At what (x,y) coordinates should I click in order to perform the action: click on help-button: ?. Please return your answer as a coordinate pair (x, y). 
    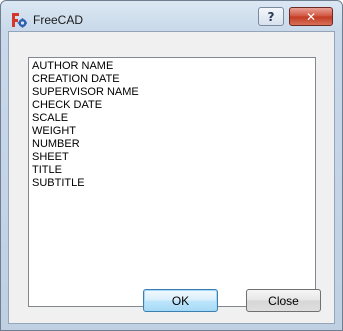
    Looking at the image, I should click on (271, 16).